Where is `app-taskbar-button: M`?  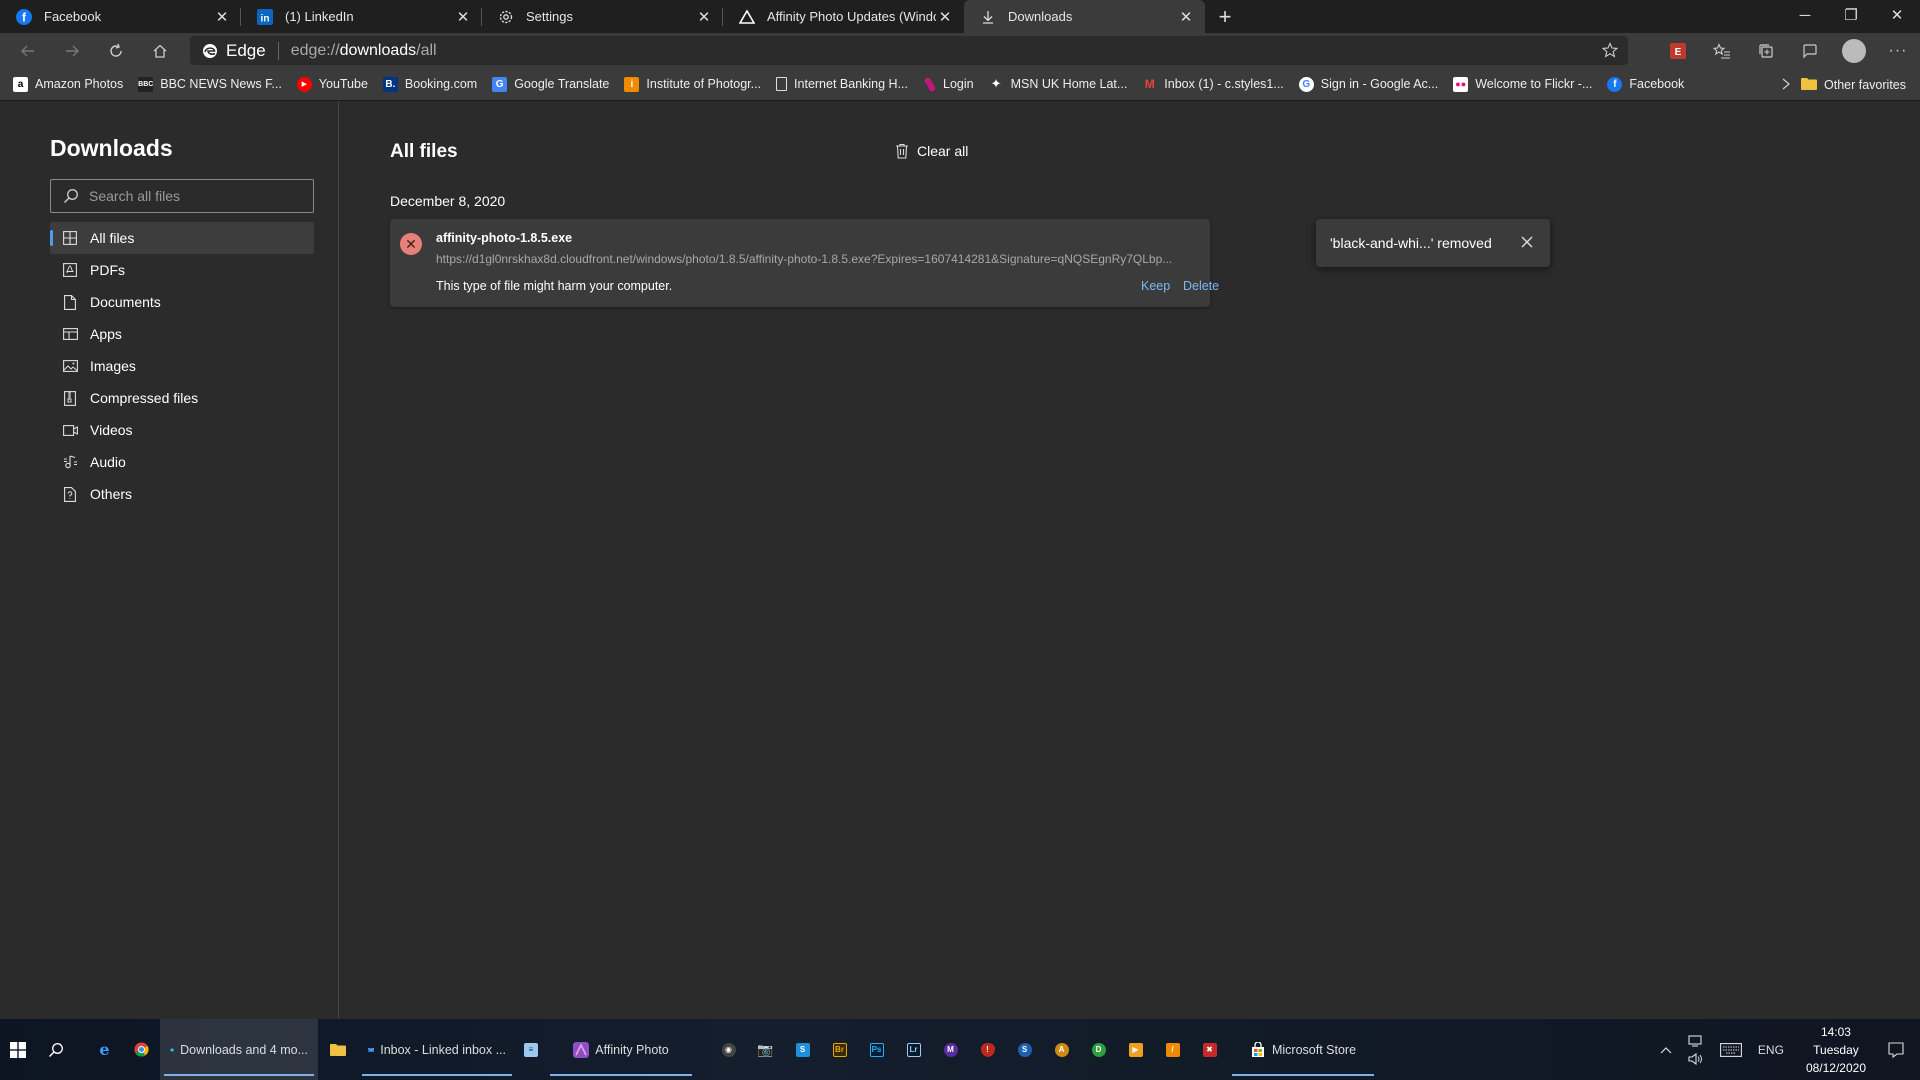 app-taskbar-button: M is located at coordinates (950, 1049).